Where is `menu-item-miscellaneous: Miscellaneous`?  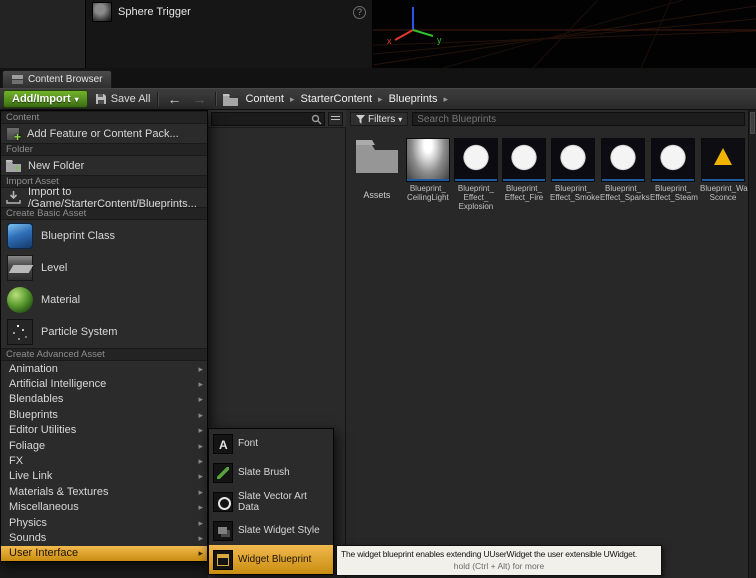
menu-item-miscellaneous: Miscellaneous is located at coordinates (104, 507).